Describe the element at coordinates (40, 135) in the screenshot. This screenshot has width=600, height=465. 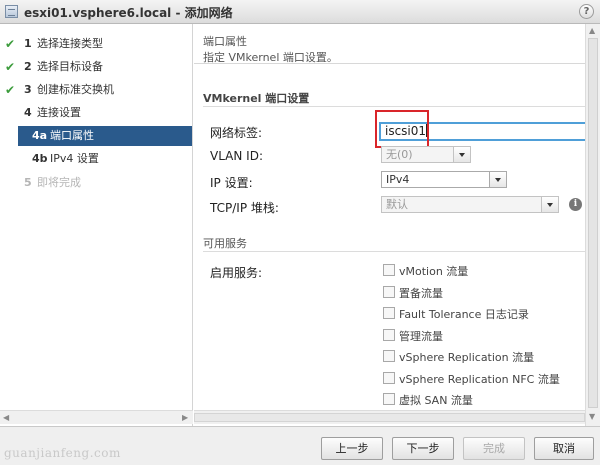
I see `step-number: 4a` at that location.